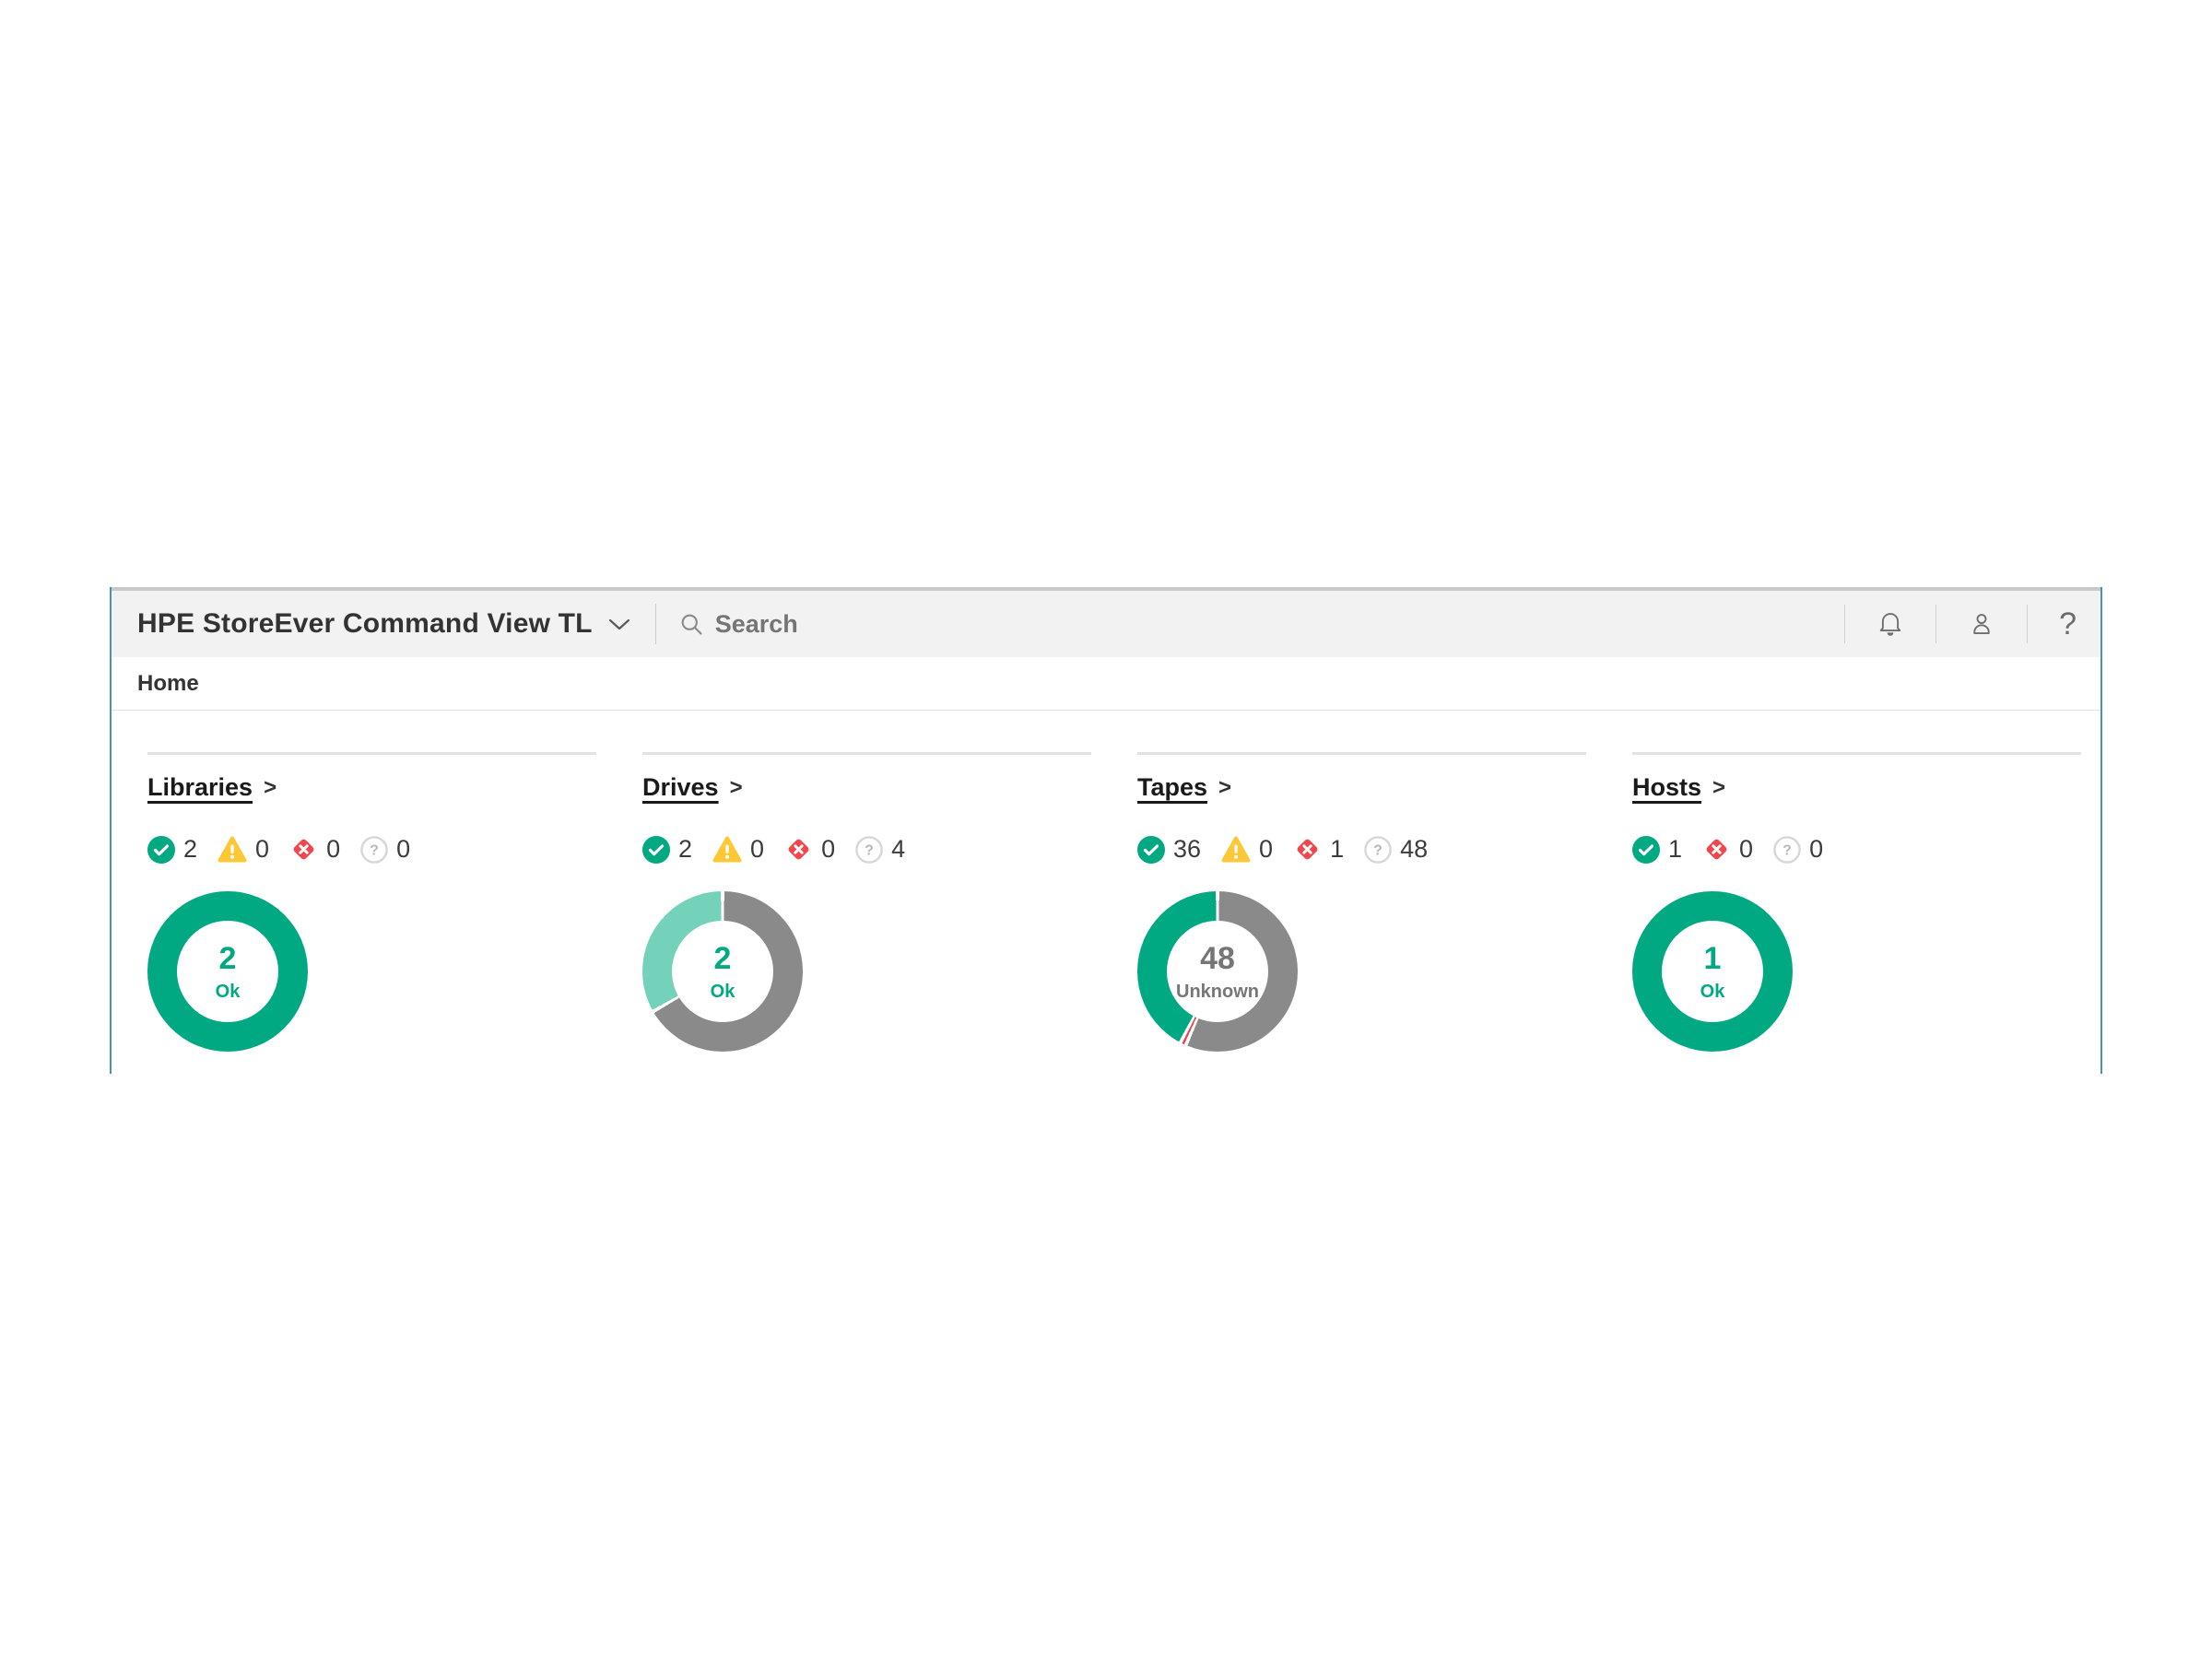 The height and width of the screenshot is (1659, 2212). I want to click on donut-center: 48 Unknown, so click(1217, 971).